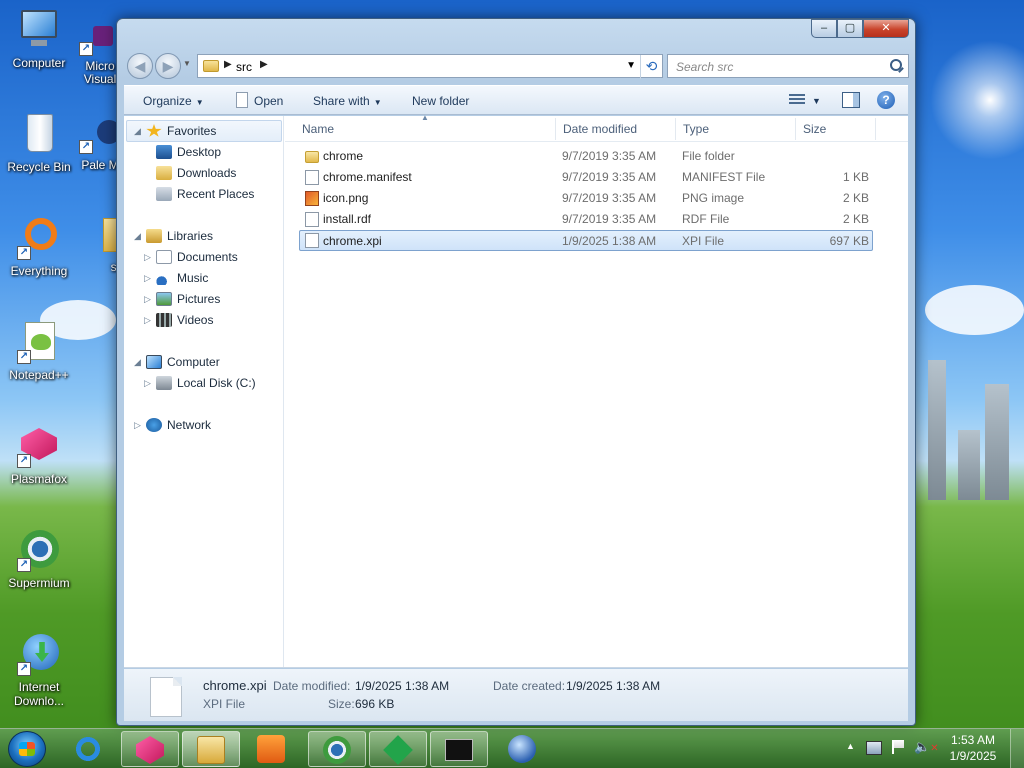 This screenshot has width=1024, height=768. I want to click on nav-desktop: Desktop, so click(188, 152).